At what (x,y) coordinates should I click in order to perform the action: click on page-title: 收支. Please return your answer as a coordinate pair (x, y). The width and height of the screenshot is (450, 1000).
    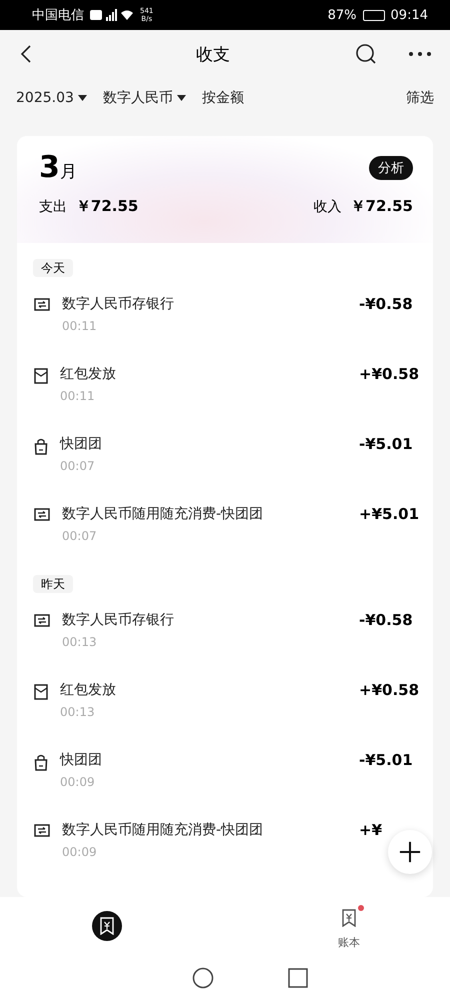
    Looking at the image, I should click on (213, 55).